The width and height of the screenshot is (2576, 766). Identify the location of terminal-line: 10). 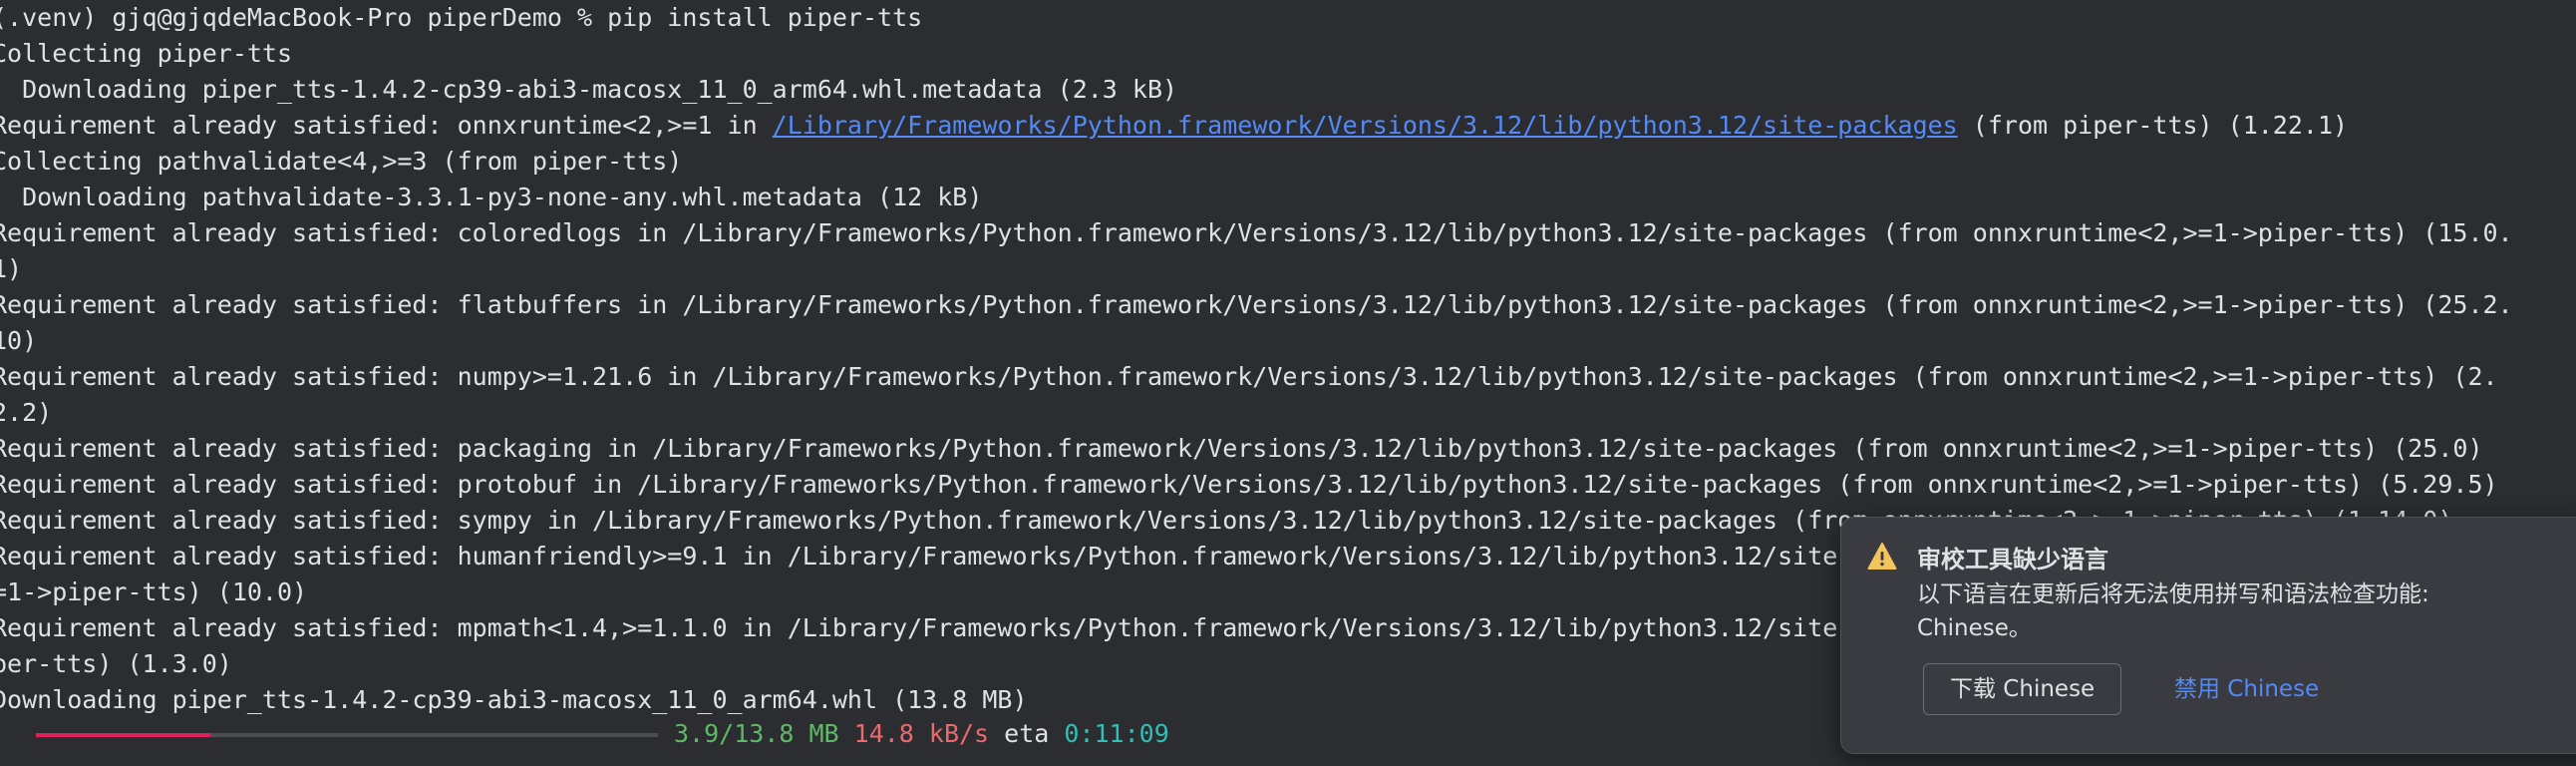
(19, 340).